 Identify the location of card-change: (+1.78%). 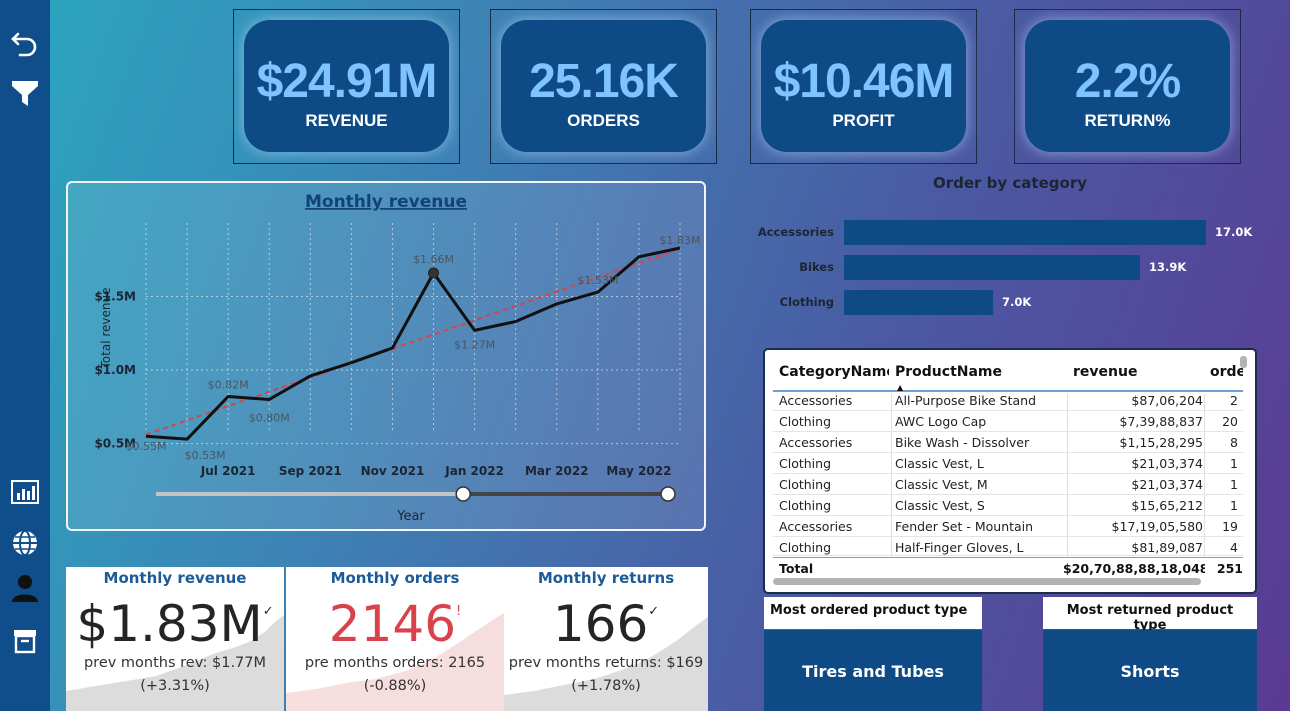
(606, 686).